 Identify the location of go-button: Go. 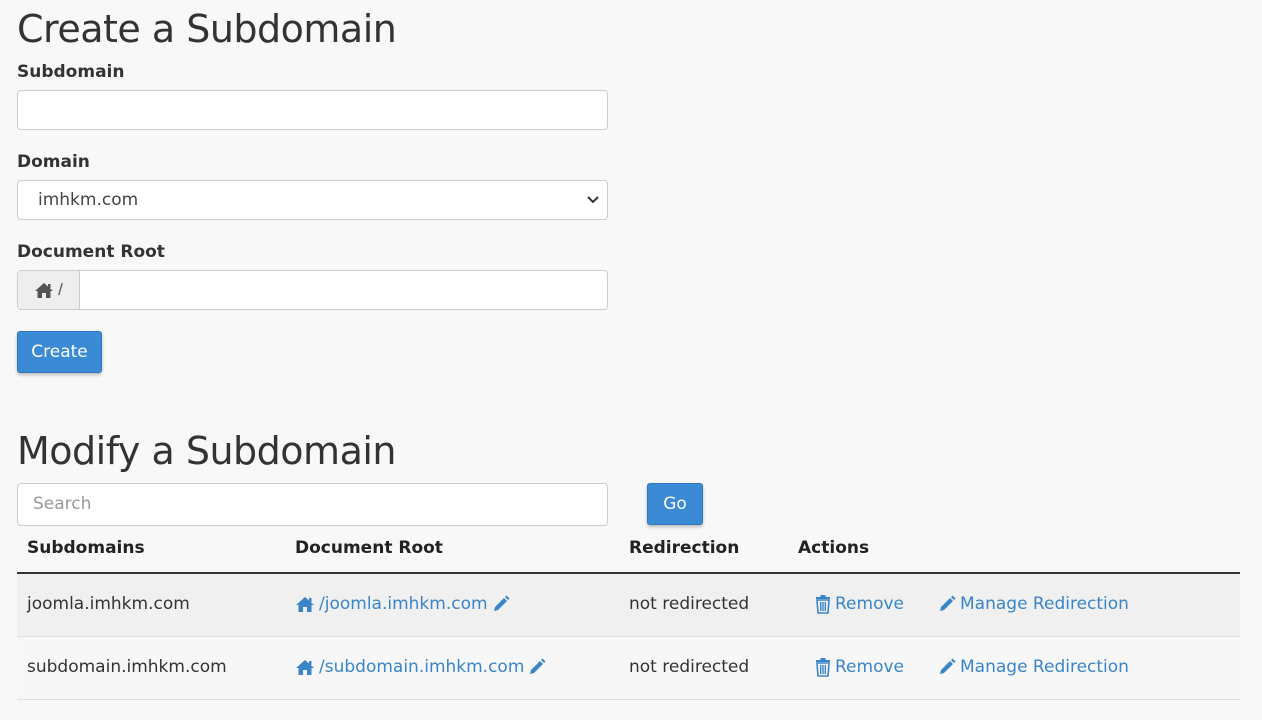
(675, 504).